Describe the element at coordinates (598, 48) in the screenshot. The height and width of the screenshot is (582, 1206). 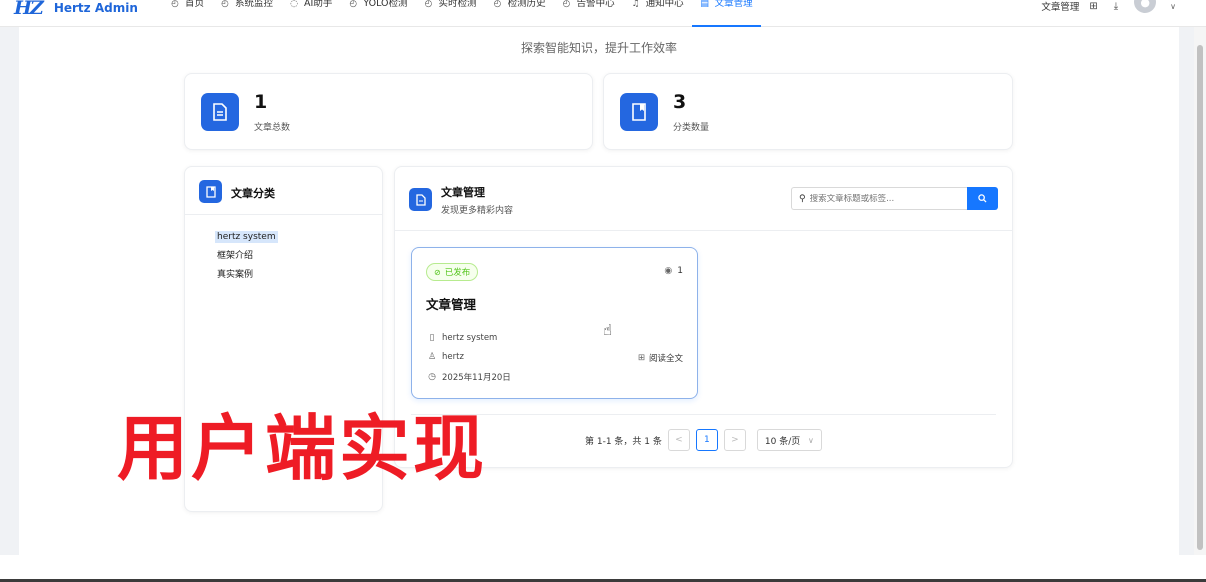
I see `page-tagline: 探索智能知识，提升工作效率` at that location.